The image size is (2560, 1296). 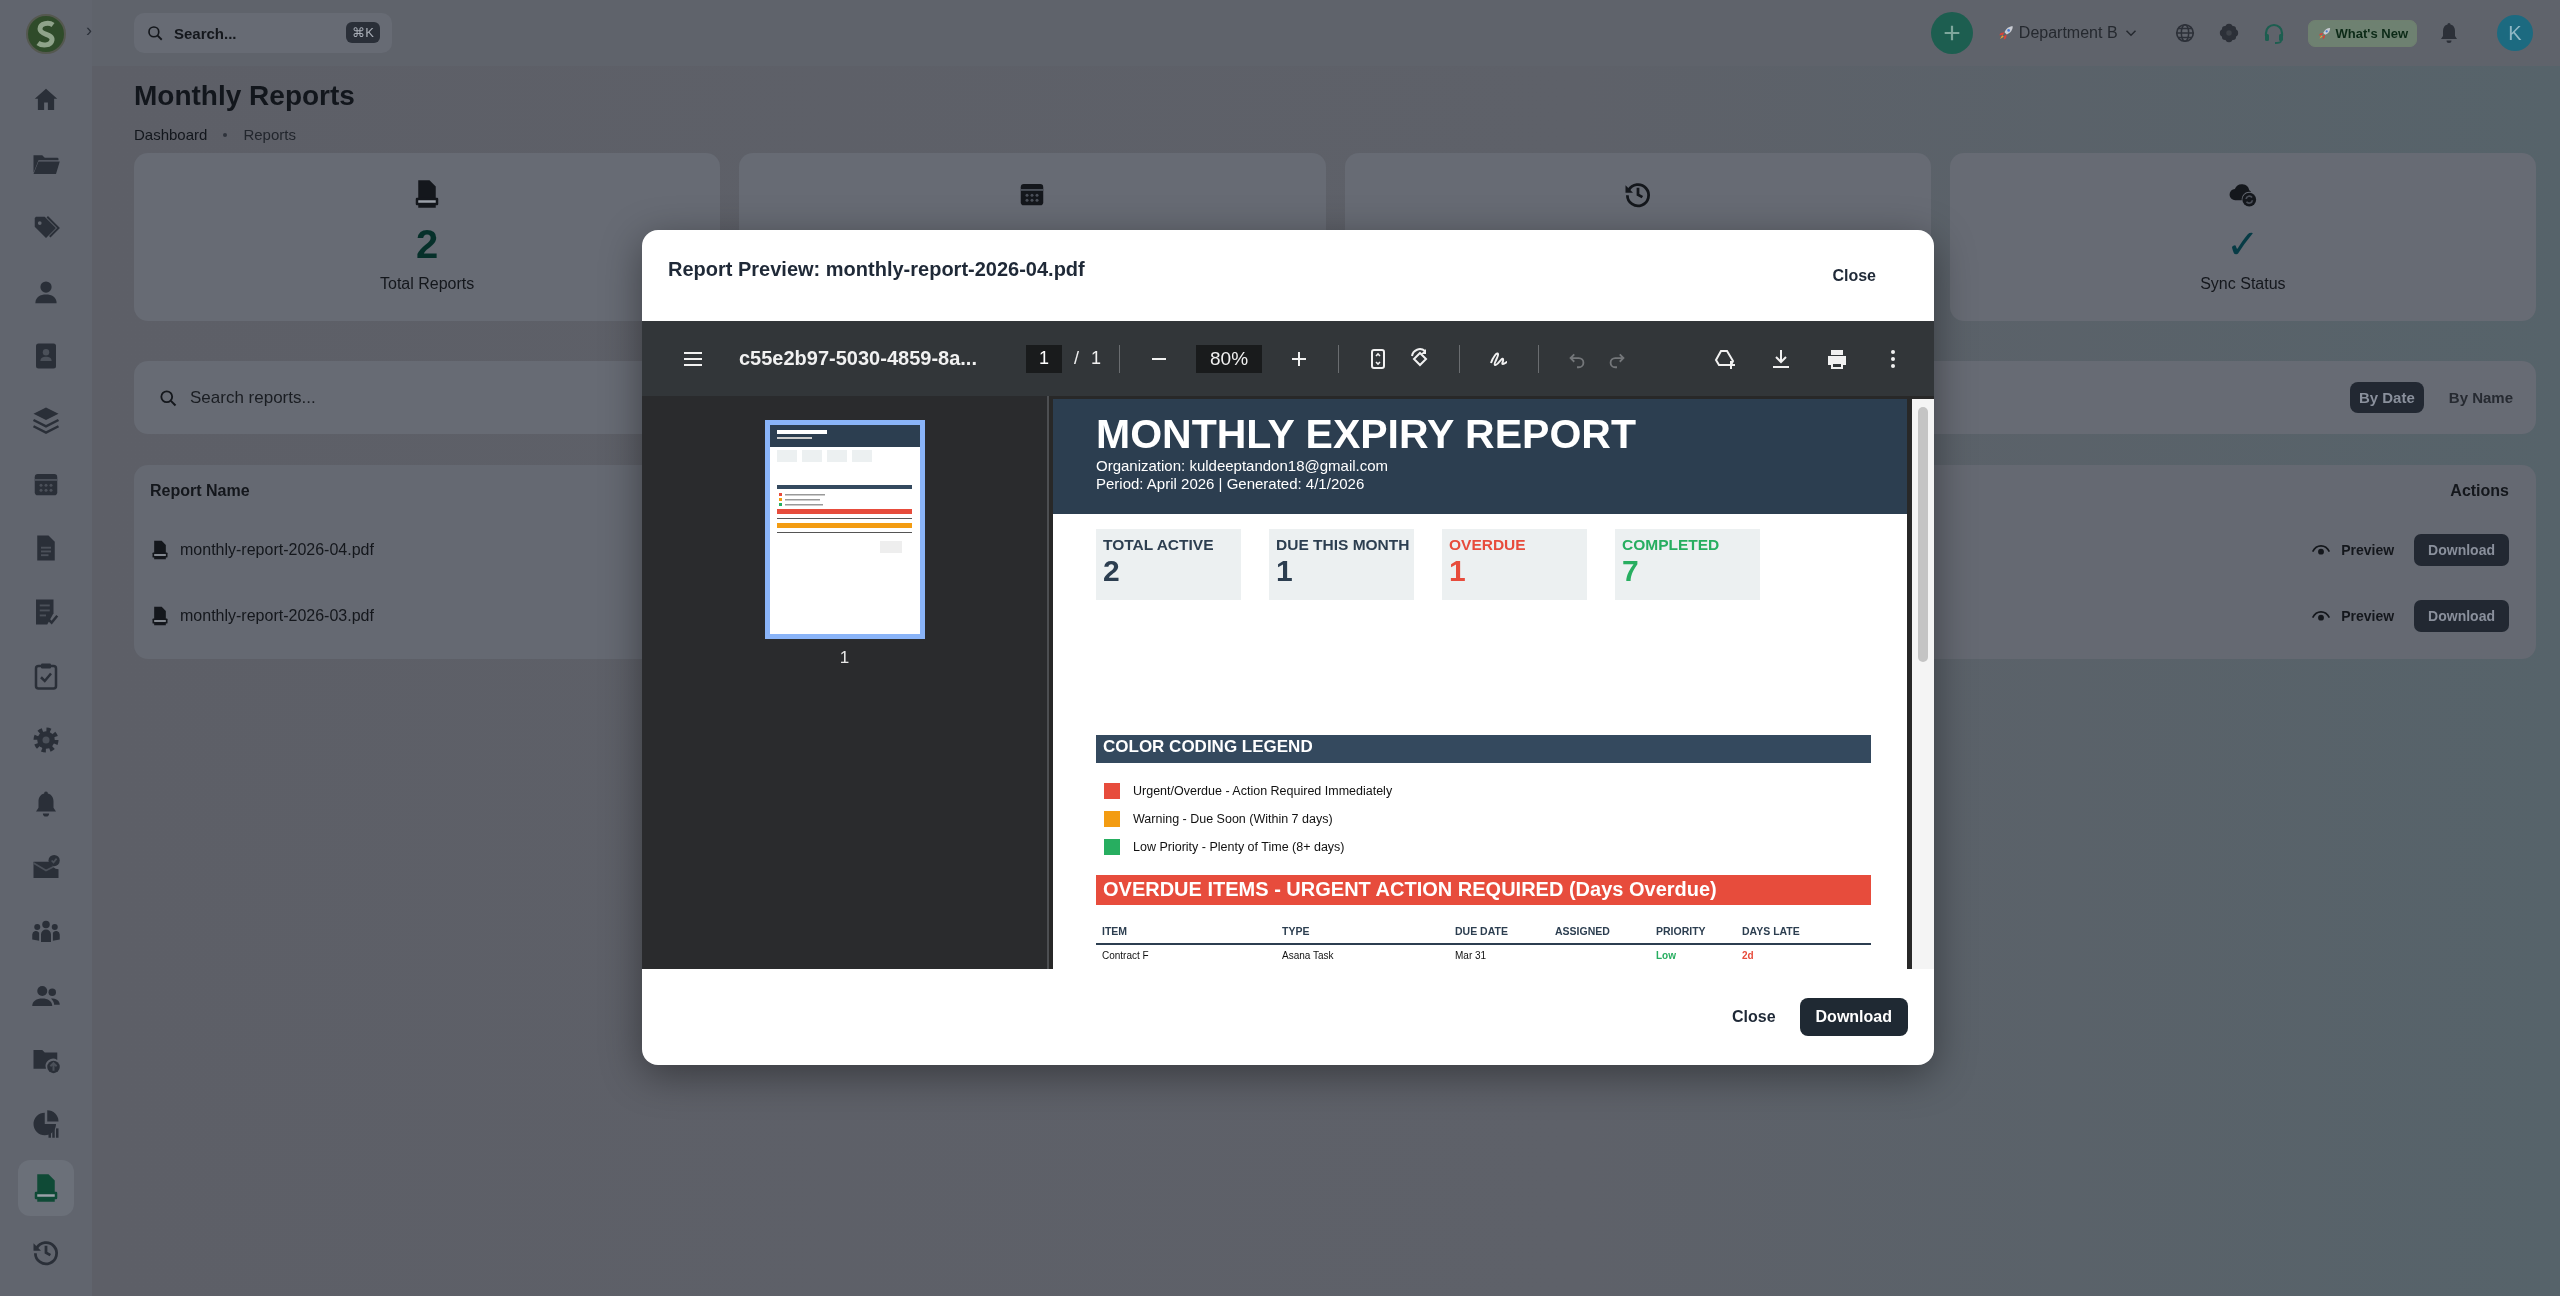 What do you see at coordinates (1231, 484) in the screenshot?
I see `period-line: Period: April 2026 | Generated: 4/1/2026` at bounding box center [1231, 484].